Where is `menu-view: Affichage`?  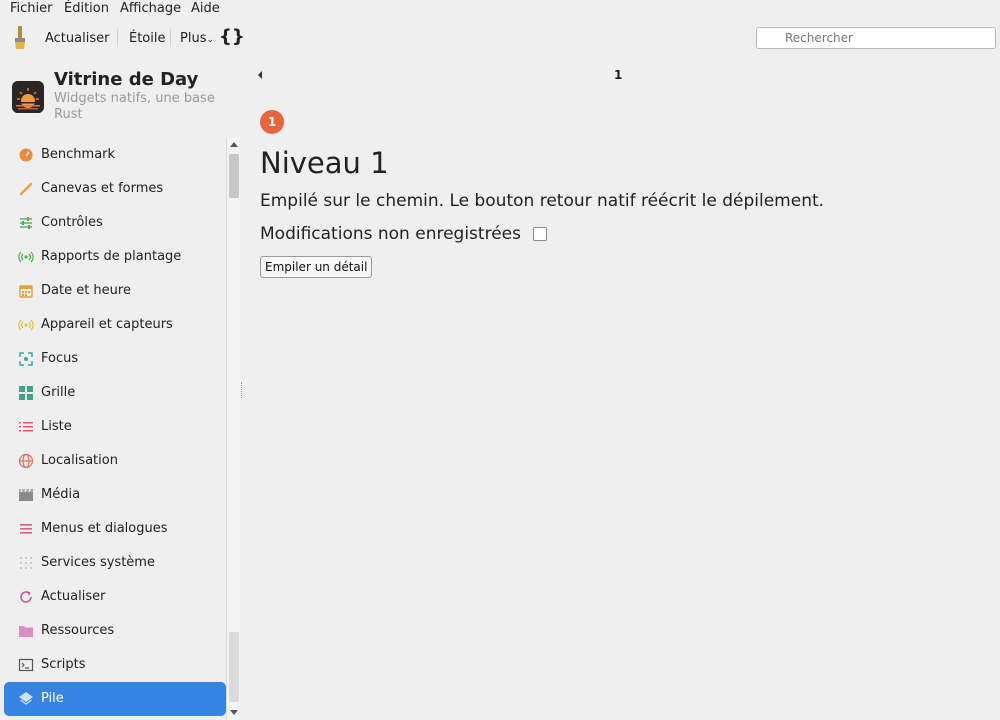 menu-view: Affichage is located at coordinates (150, 8).